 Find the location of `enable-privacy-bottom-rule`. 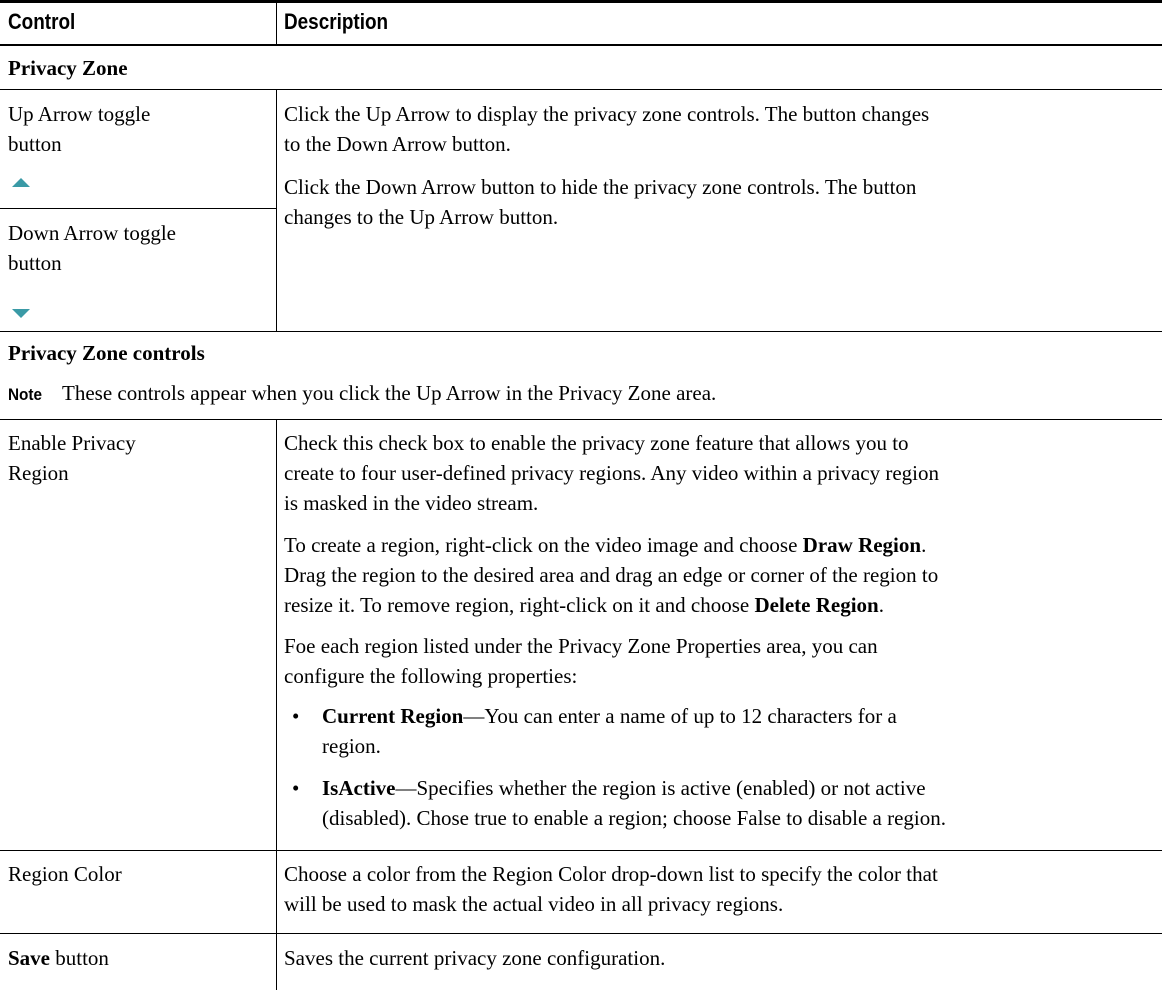

enable-privacy-bottom-rule is located at coordinates (581, 850).